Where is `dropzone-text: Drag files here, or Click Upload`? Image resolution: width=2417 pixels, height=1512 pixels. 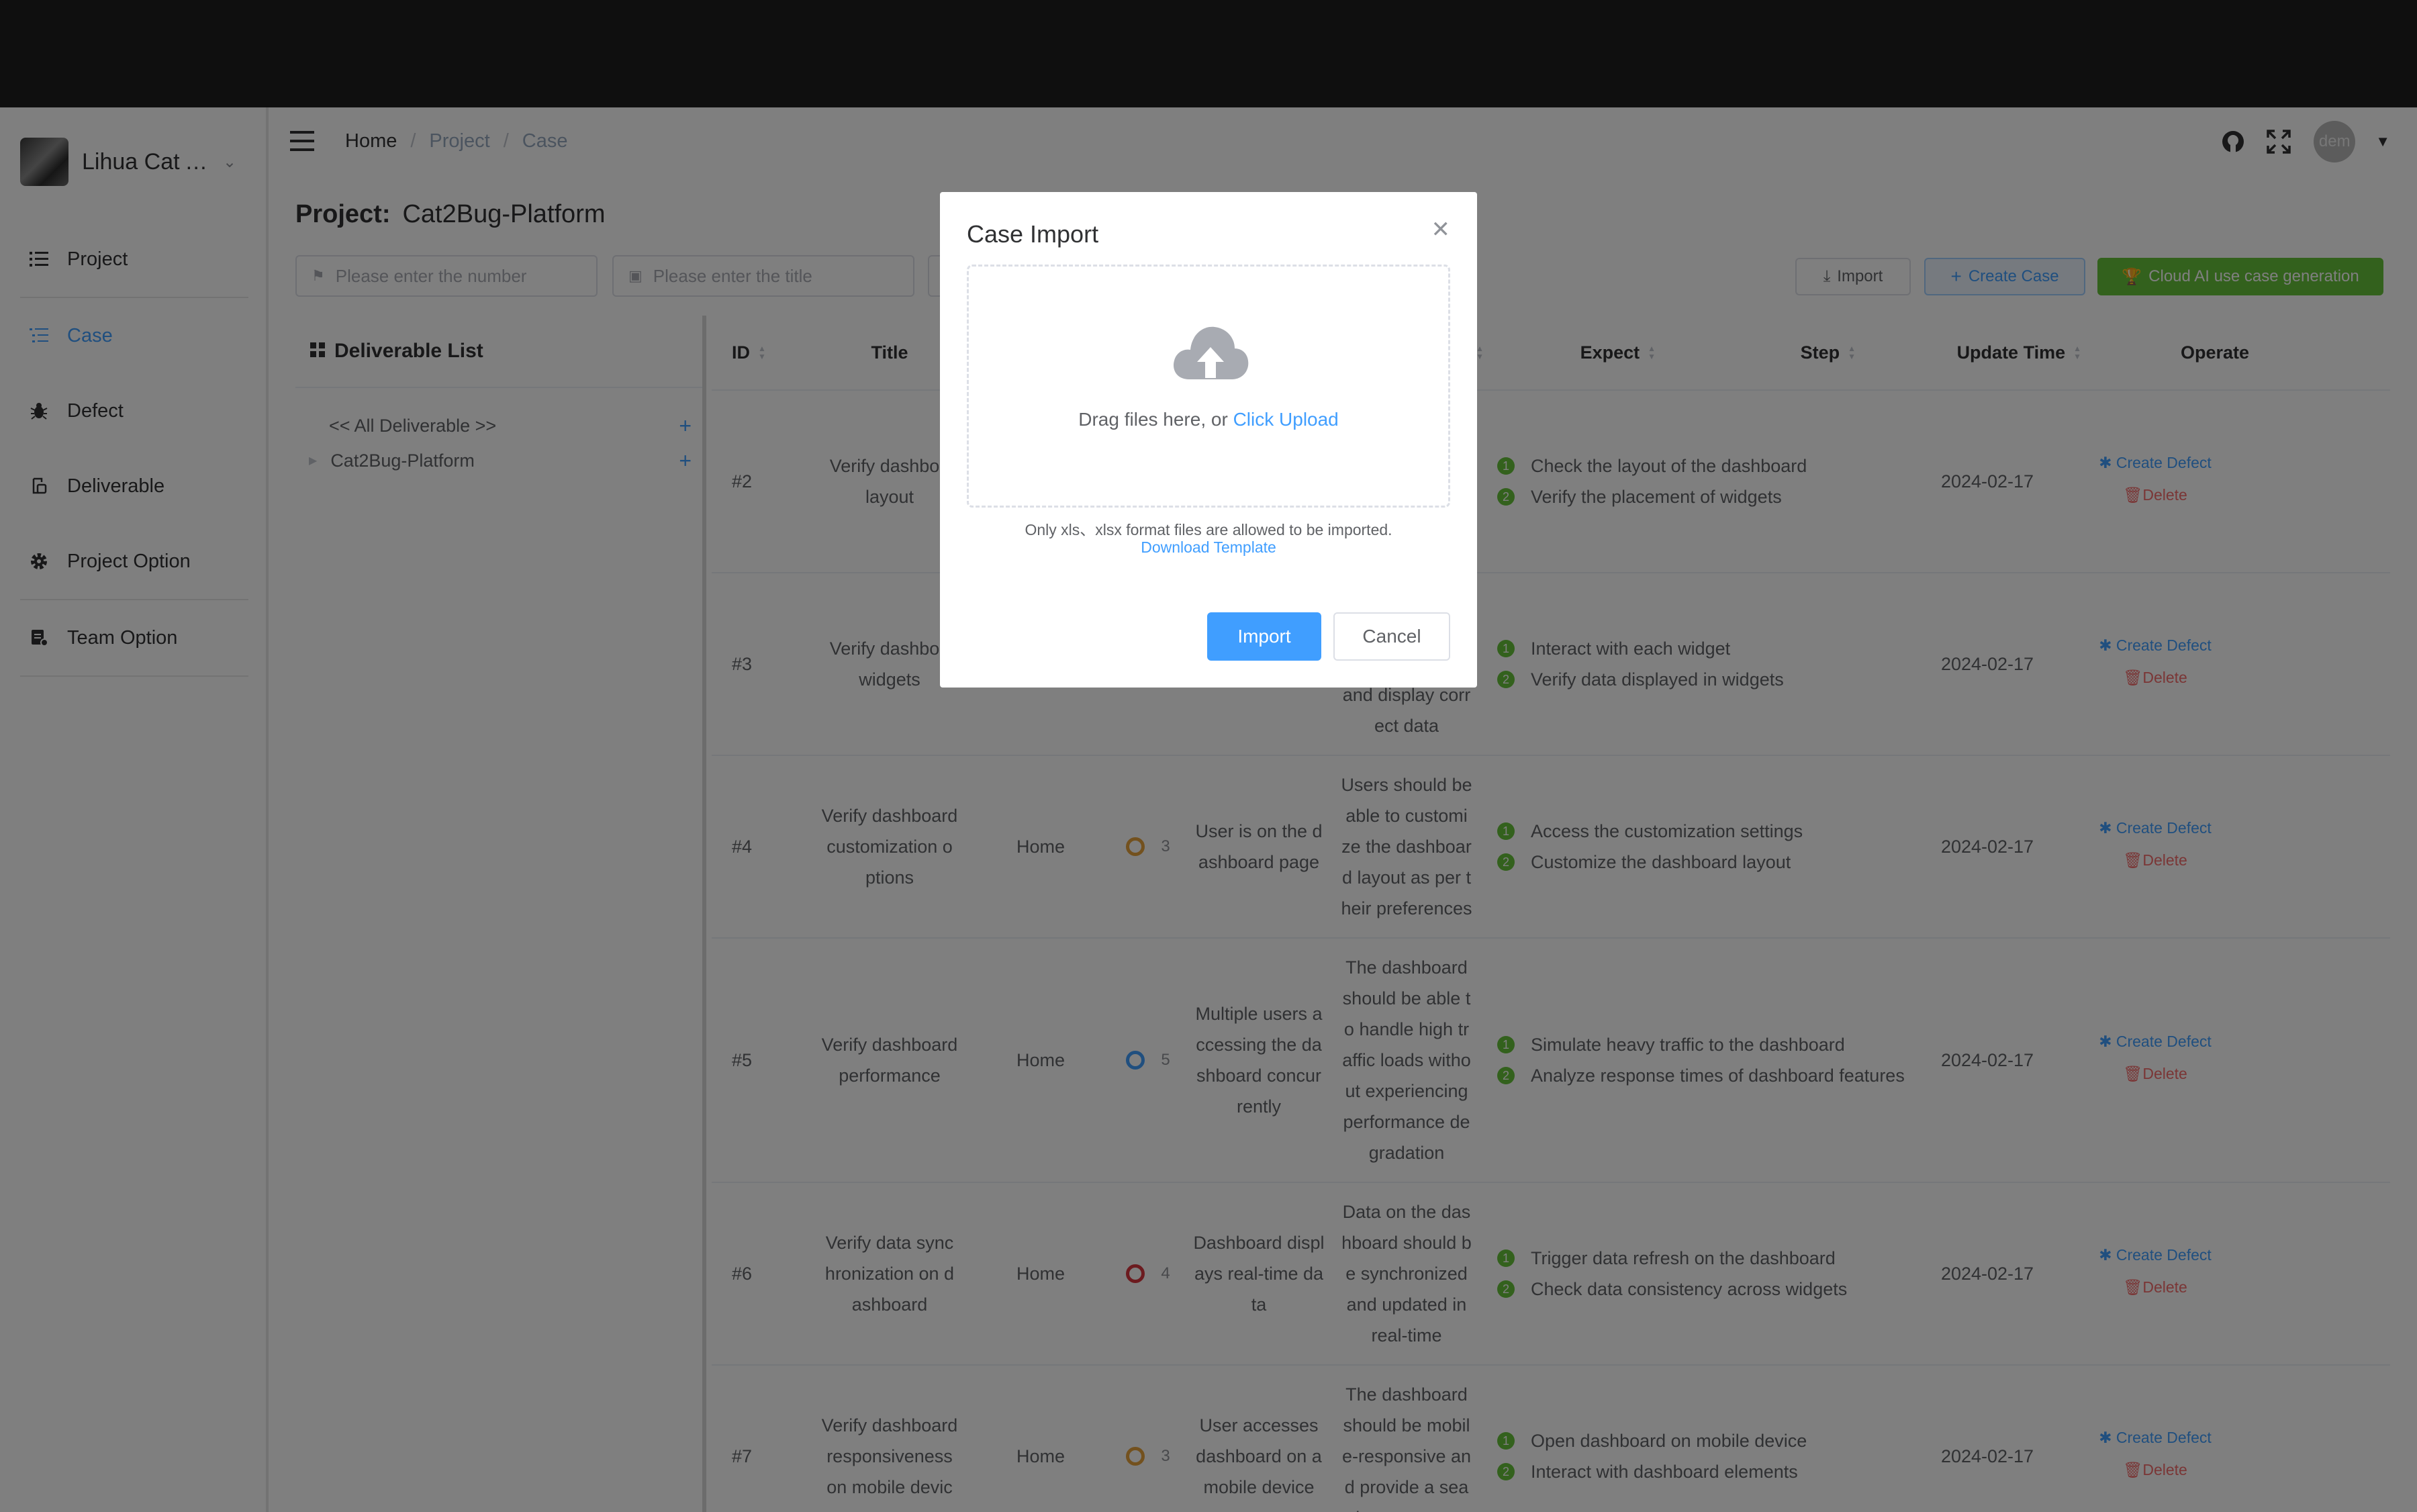
dropzone-text: Drag files here, or Click Upload is located at coordinates (1208, 419).